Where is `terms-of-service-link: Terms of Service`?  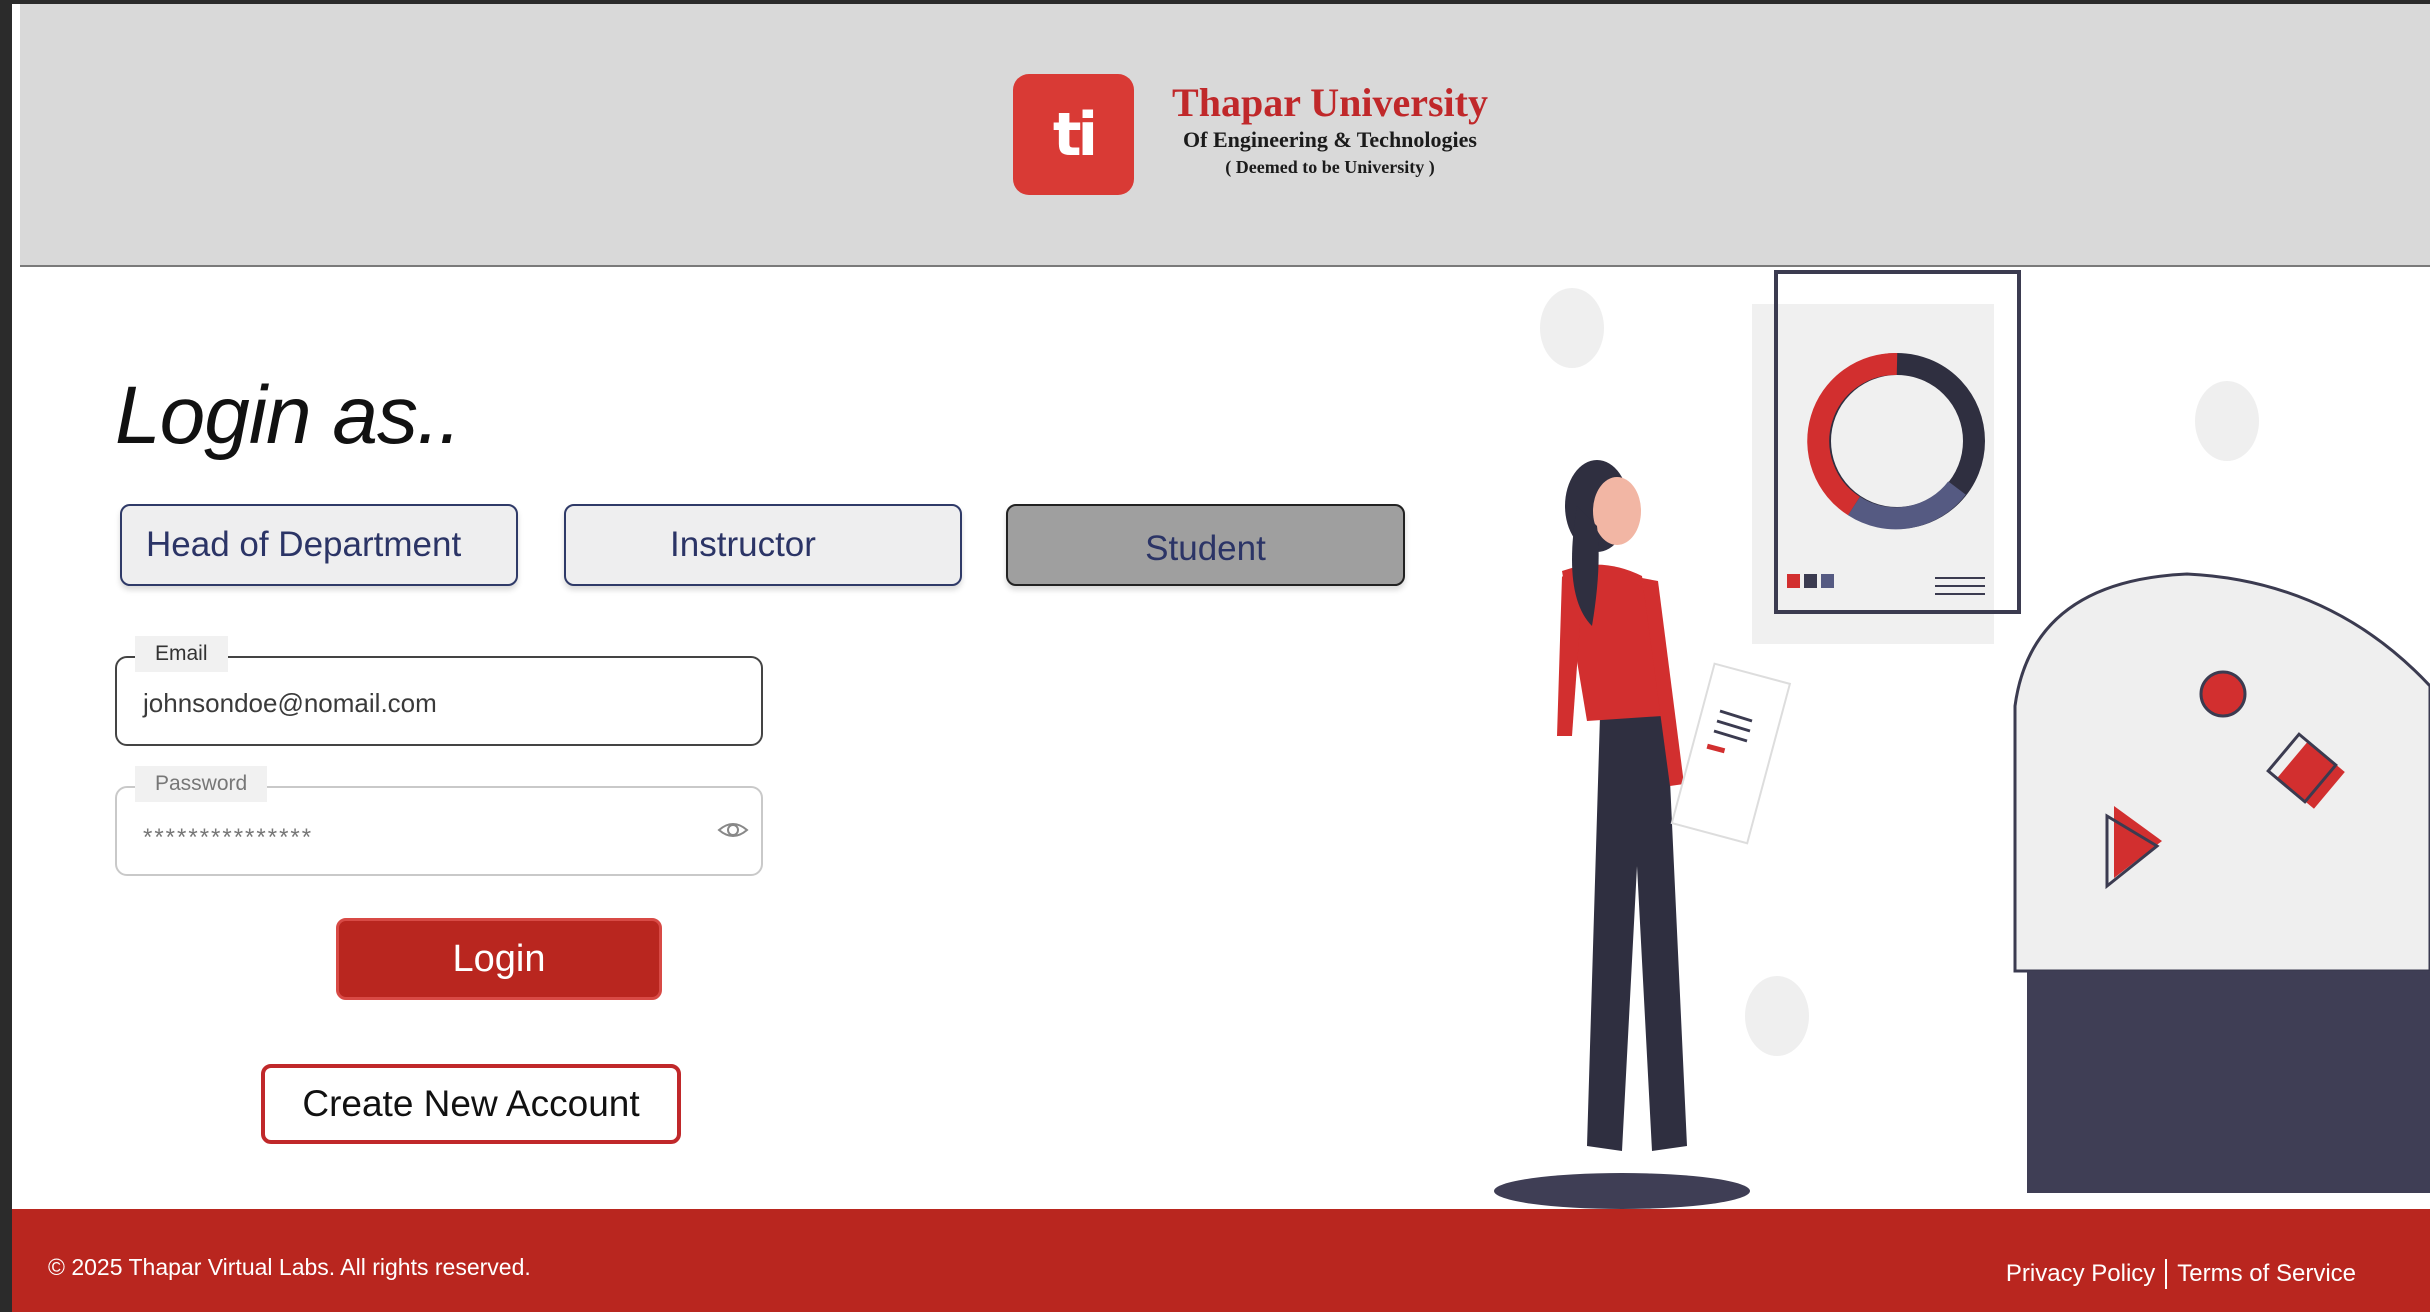 terms-of-service-link: Terms of Service is located at coordinates (2266, 1274).